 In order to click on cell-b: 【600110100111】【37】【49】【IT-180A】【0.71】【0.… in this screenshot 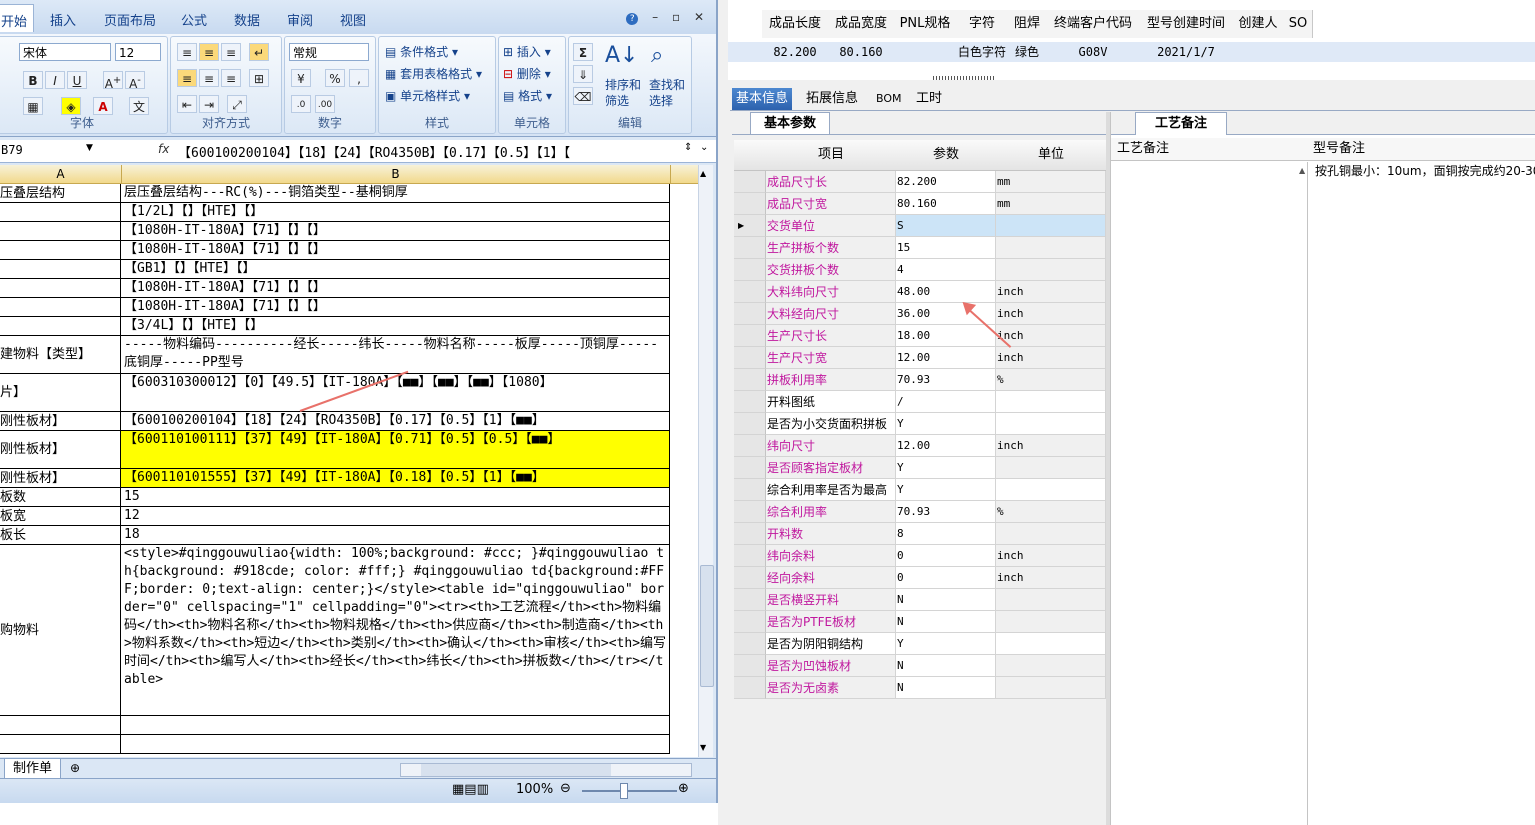, I will do `click(395, 450)`.